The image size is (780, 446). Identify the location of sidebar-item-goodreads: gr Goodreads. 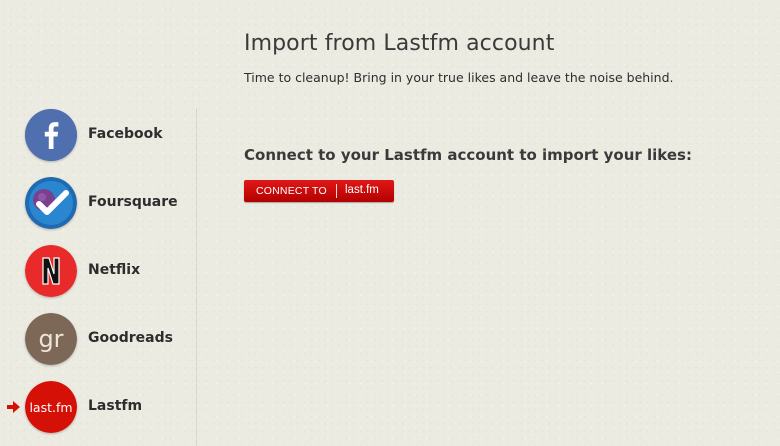
(98, 342).